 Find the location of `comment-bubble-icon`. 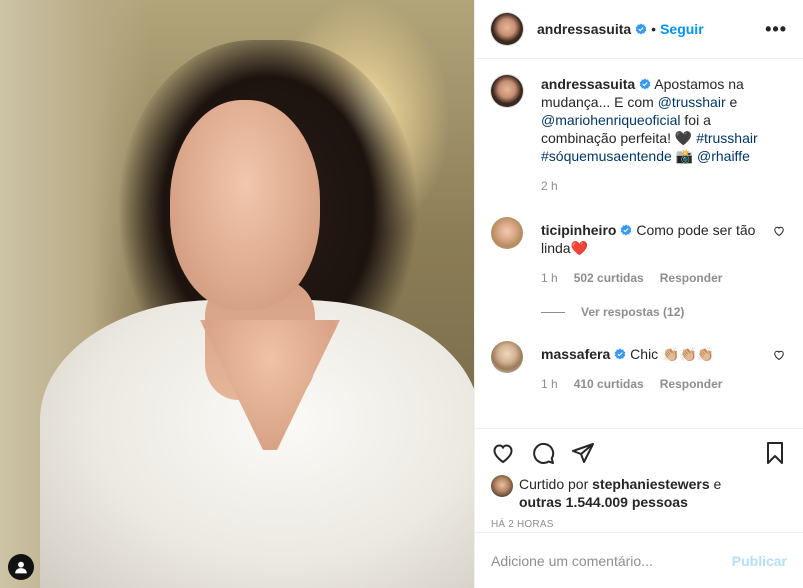

comment-bubble-icon is located at coordinates (543, 453).